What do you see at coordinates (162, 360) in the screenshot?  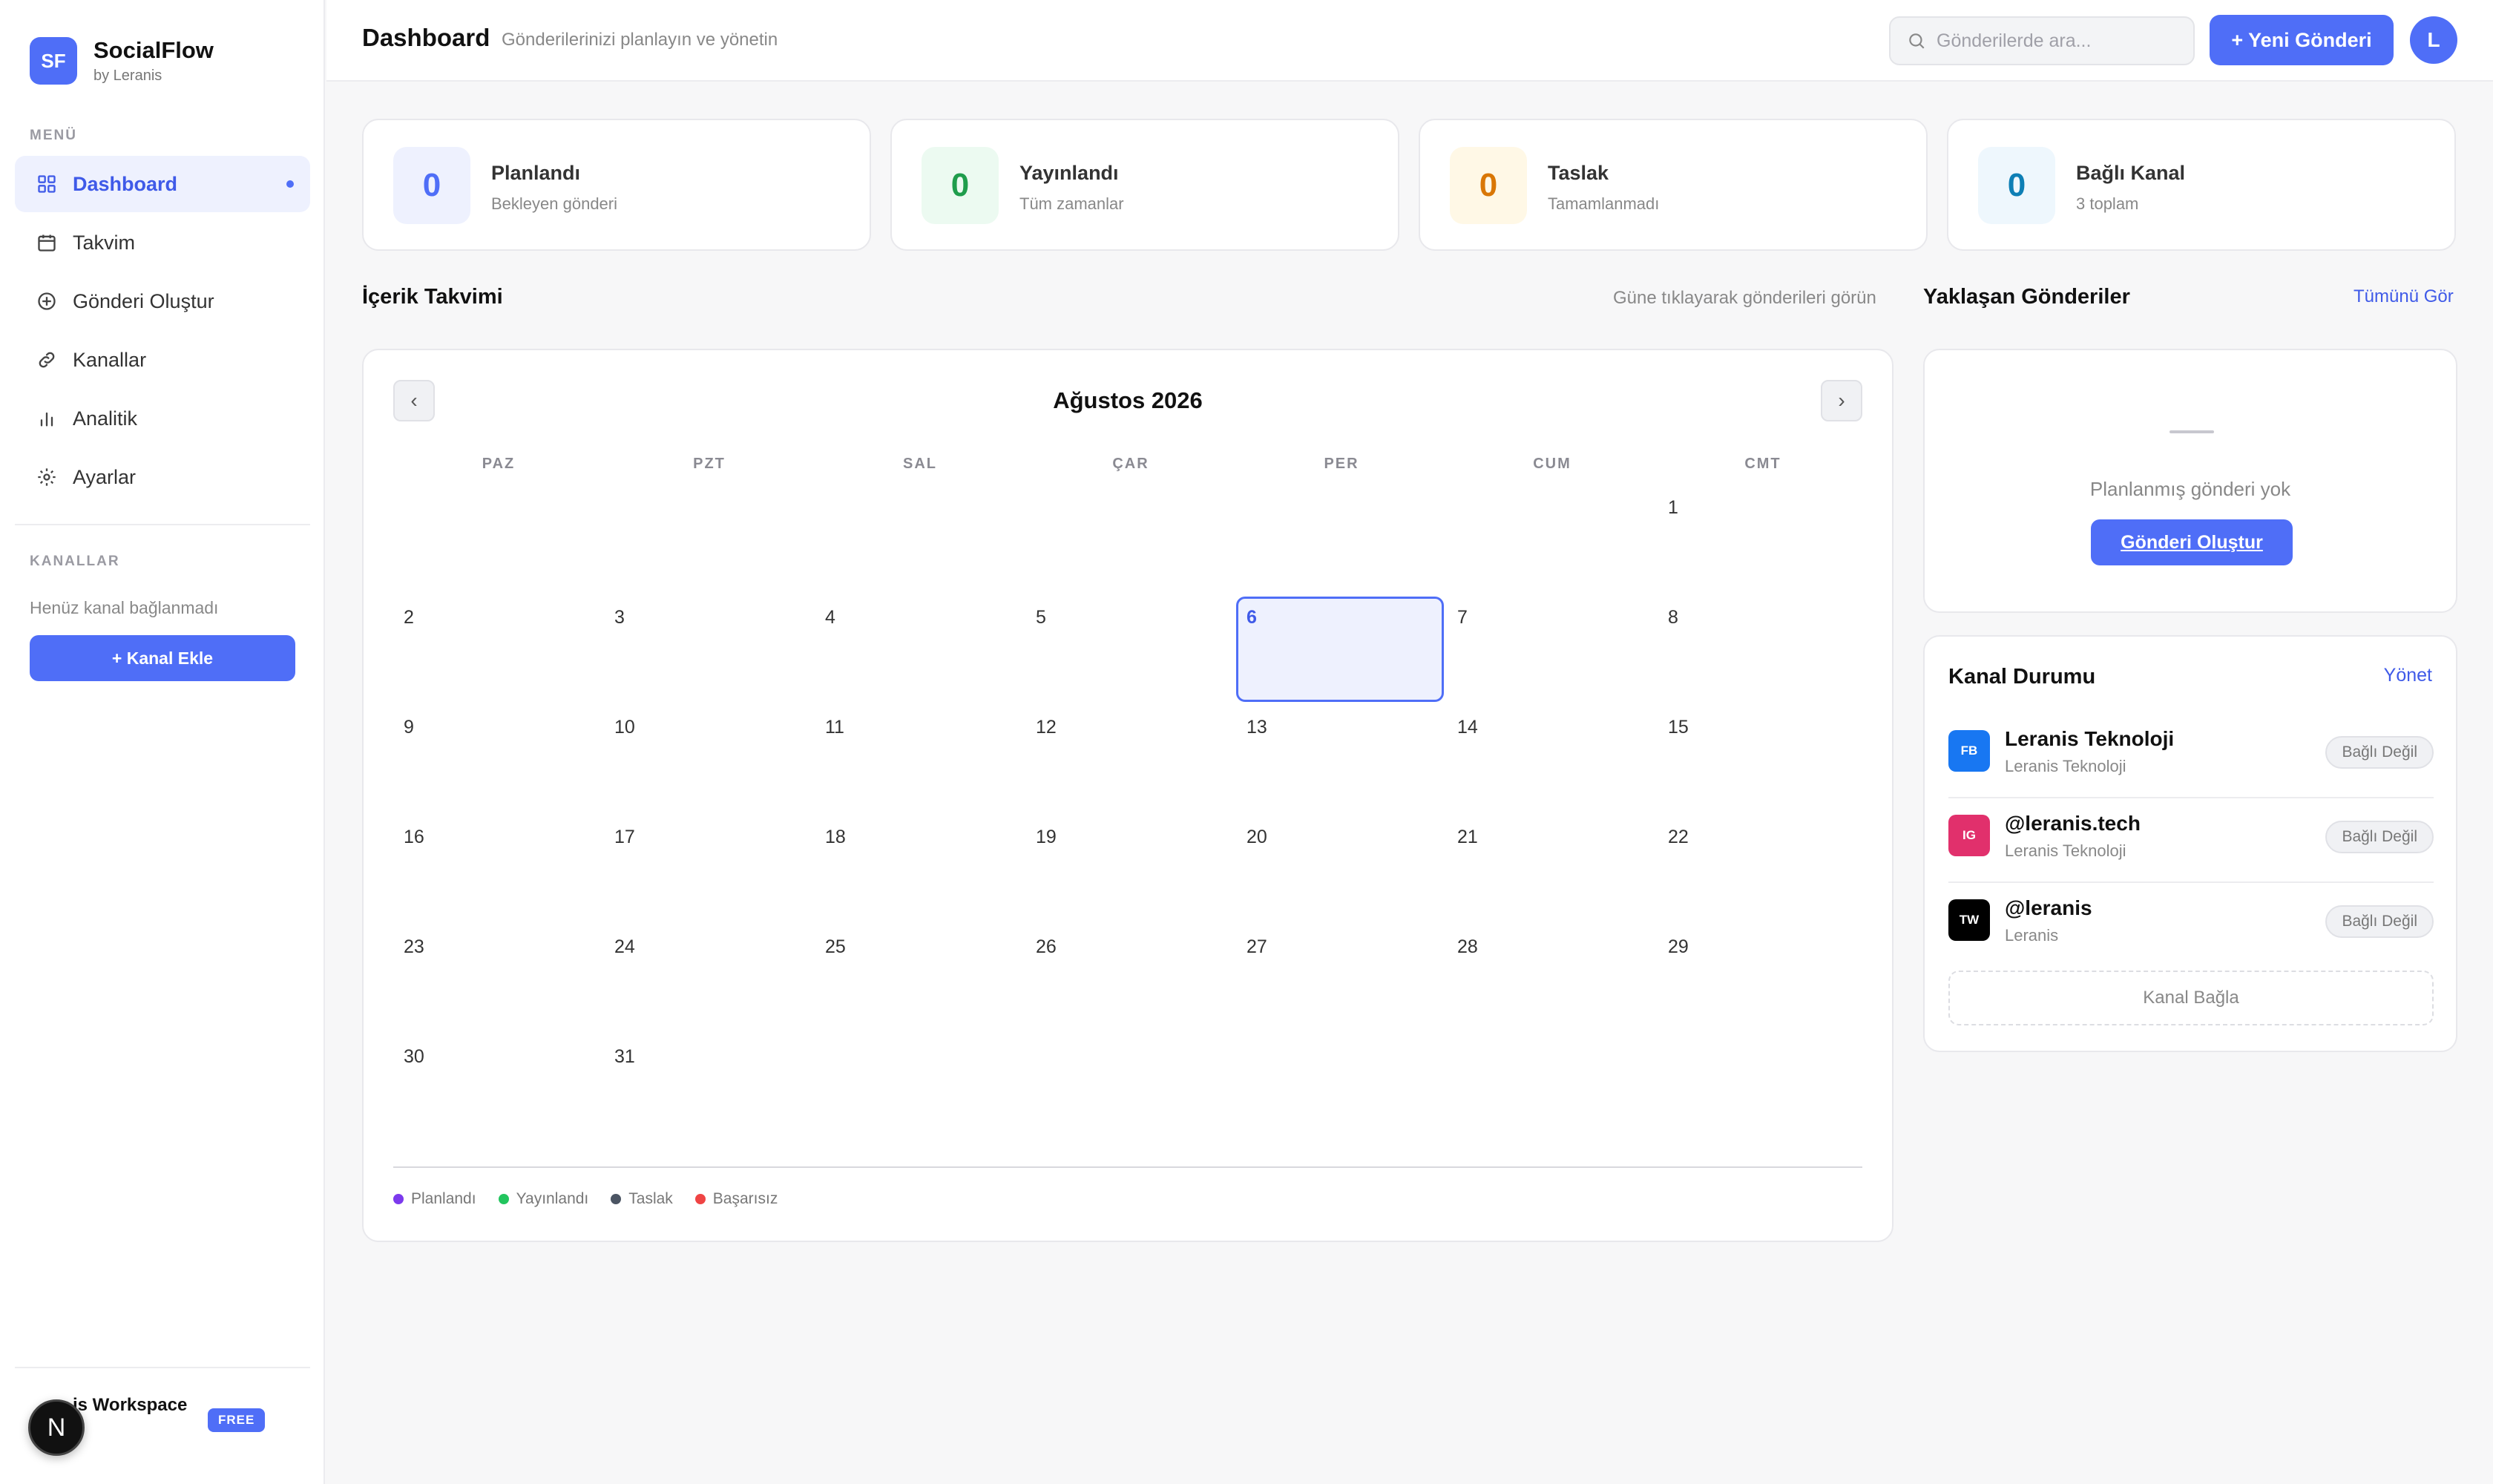 I see `sidebar-item-kanallar: Kanallar` at bounding box center [162, 360].